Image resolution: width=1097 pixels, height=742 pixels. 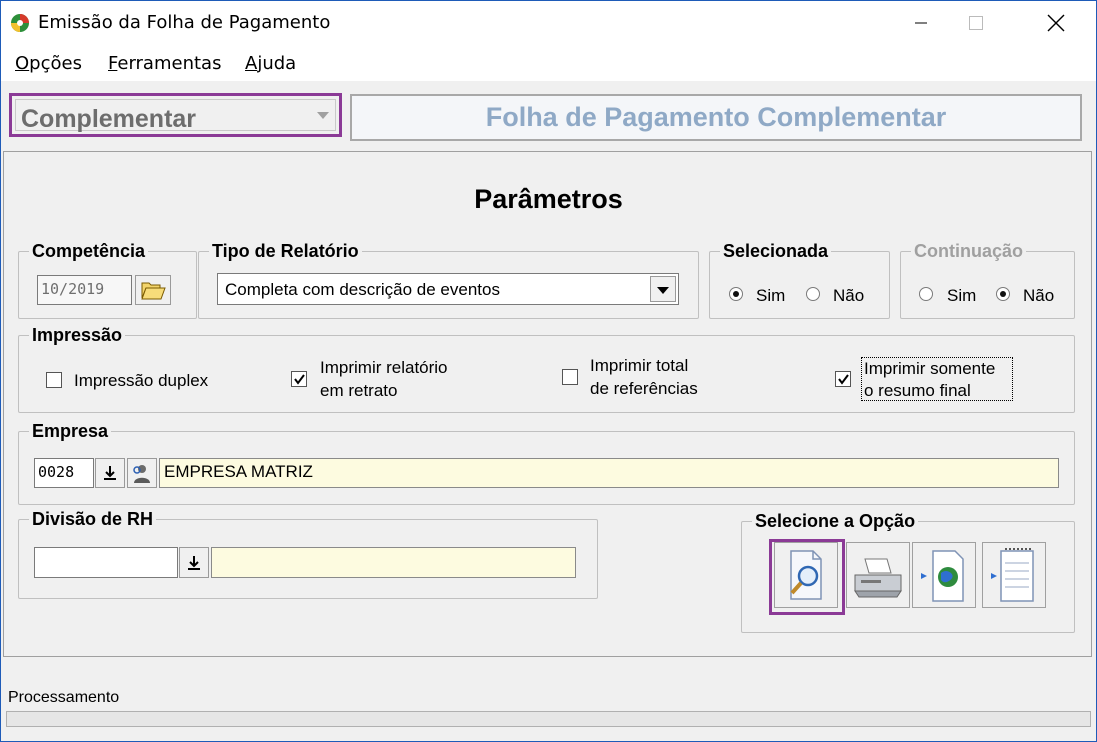 I want to click on person-search-icon, so click(x=141, y=474).